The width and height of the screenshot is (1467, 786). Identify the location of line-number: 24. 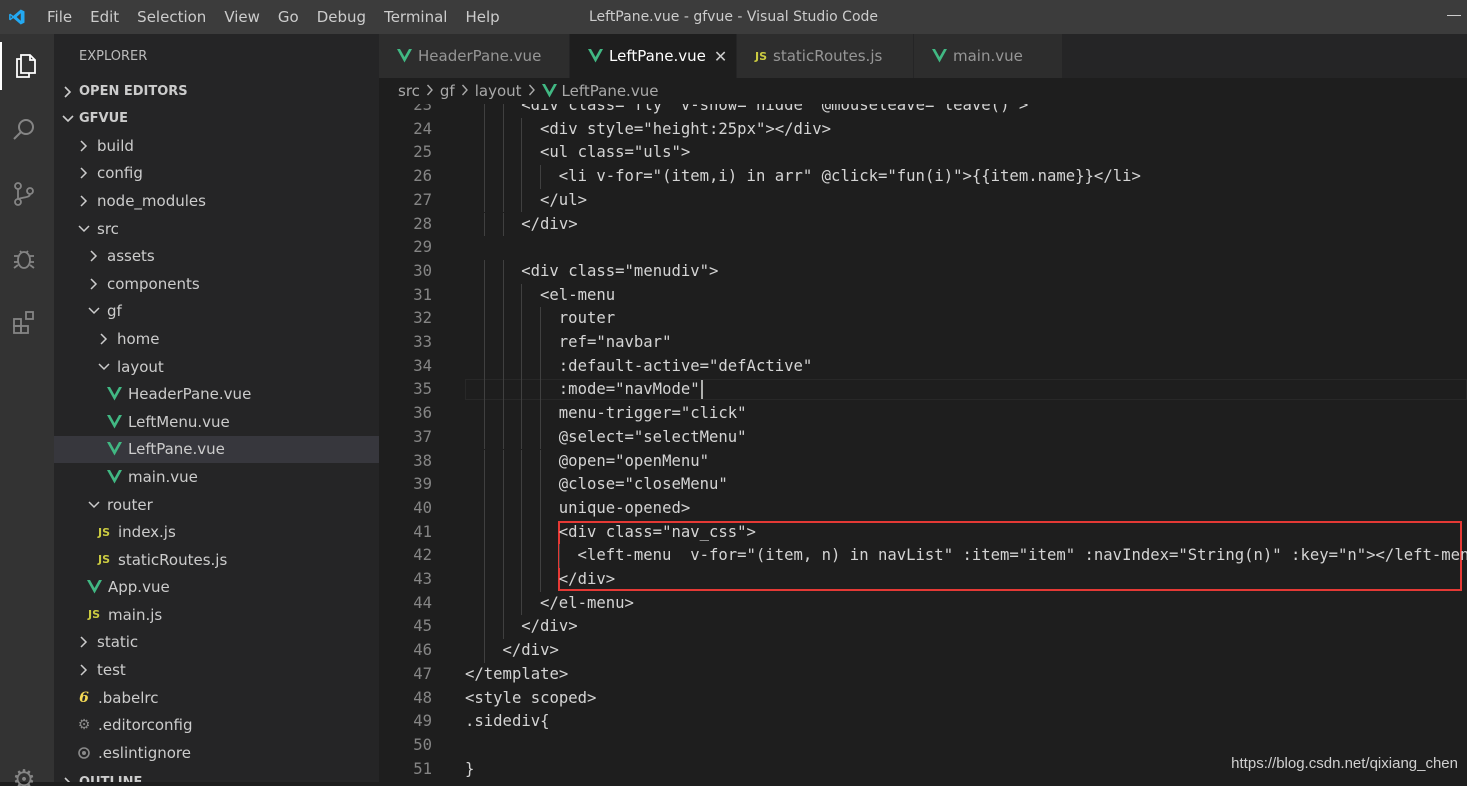
(422, 128).